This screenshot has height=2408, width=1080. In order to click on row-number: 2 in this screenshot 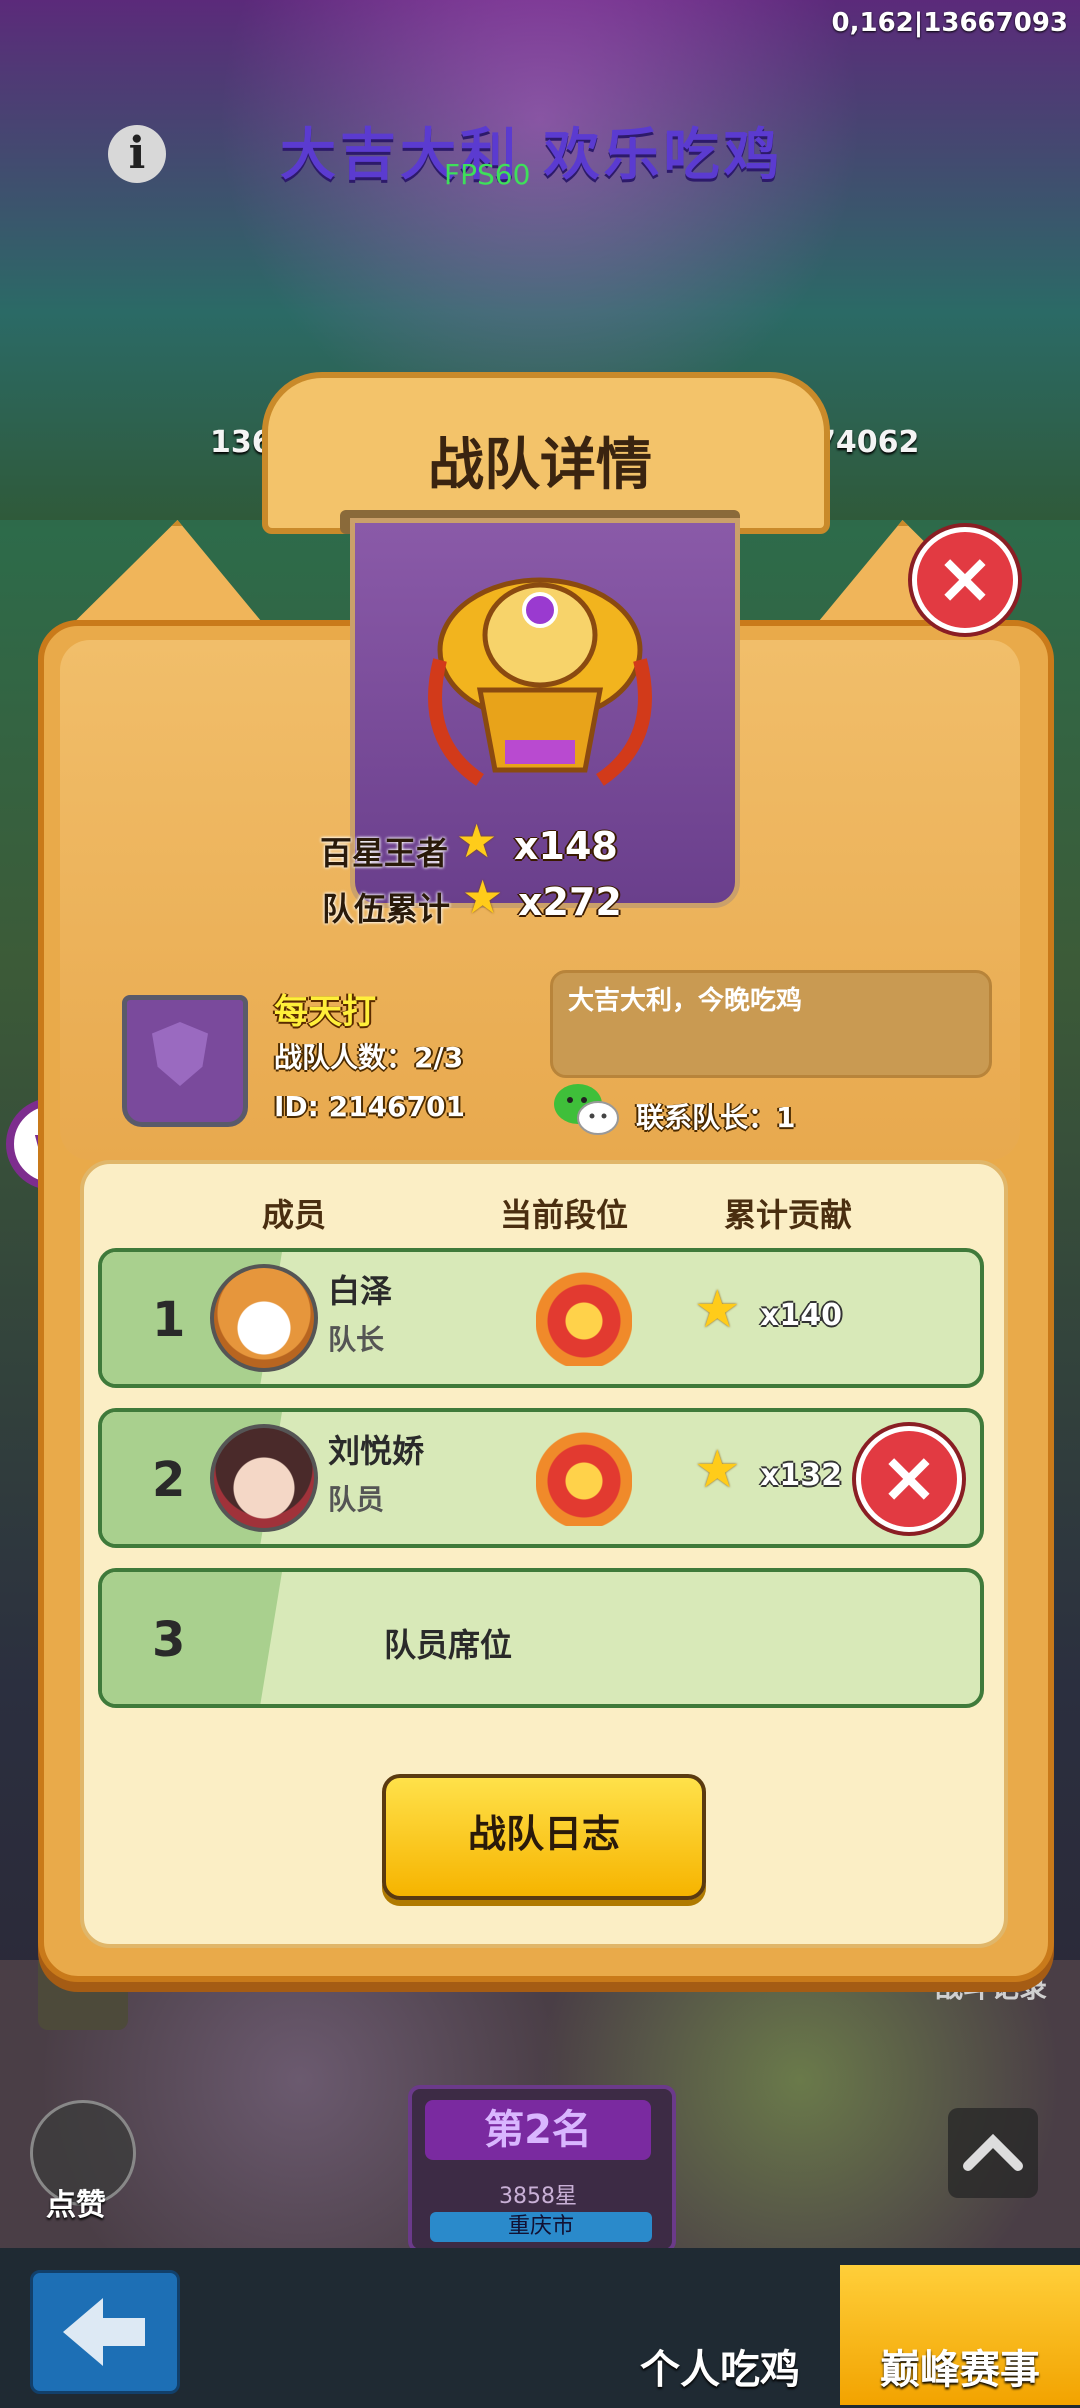, I will do `click(169, 1480)`.